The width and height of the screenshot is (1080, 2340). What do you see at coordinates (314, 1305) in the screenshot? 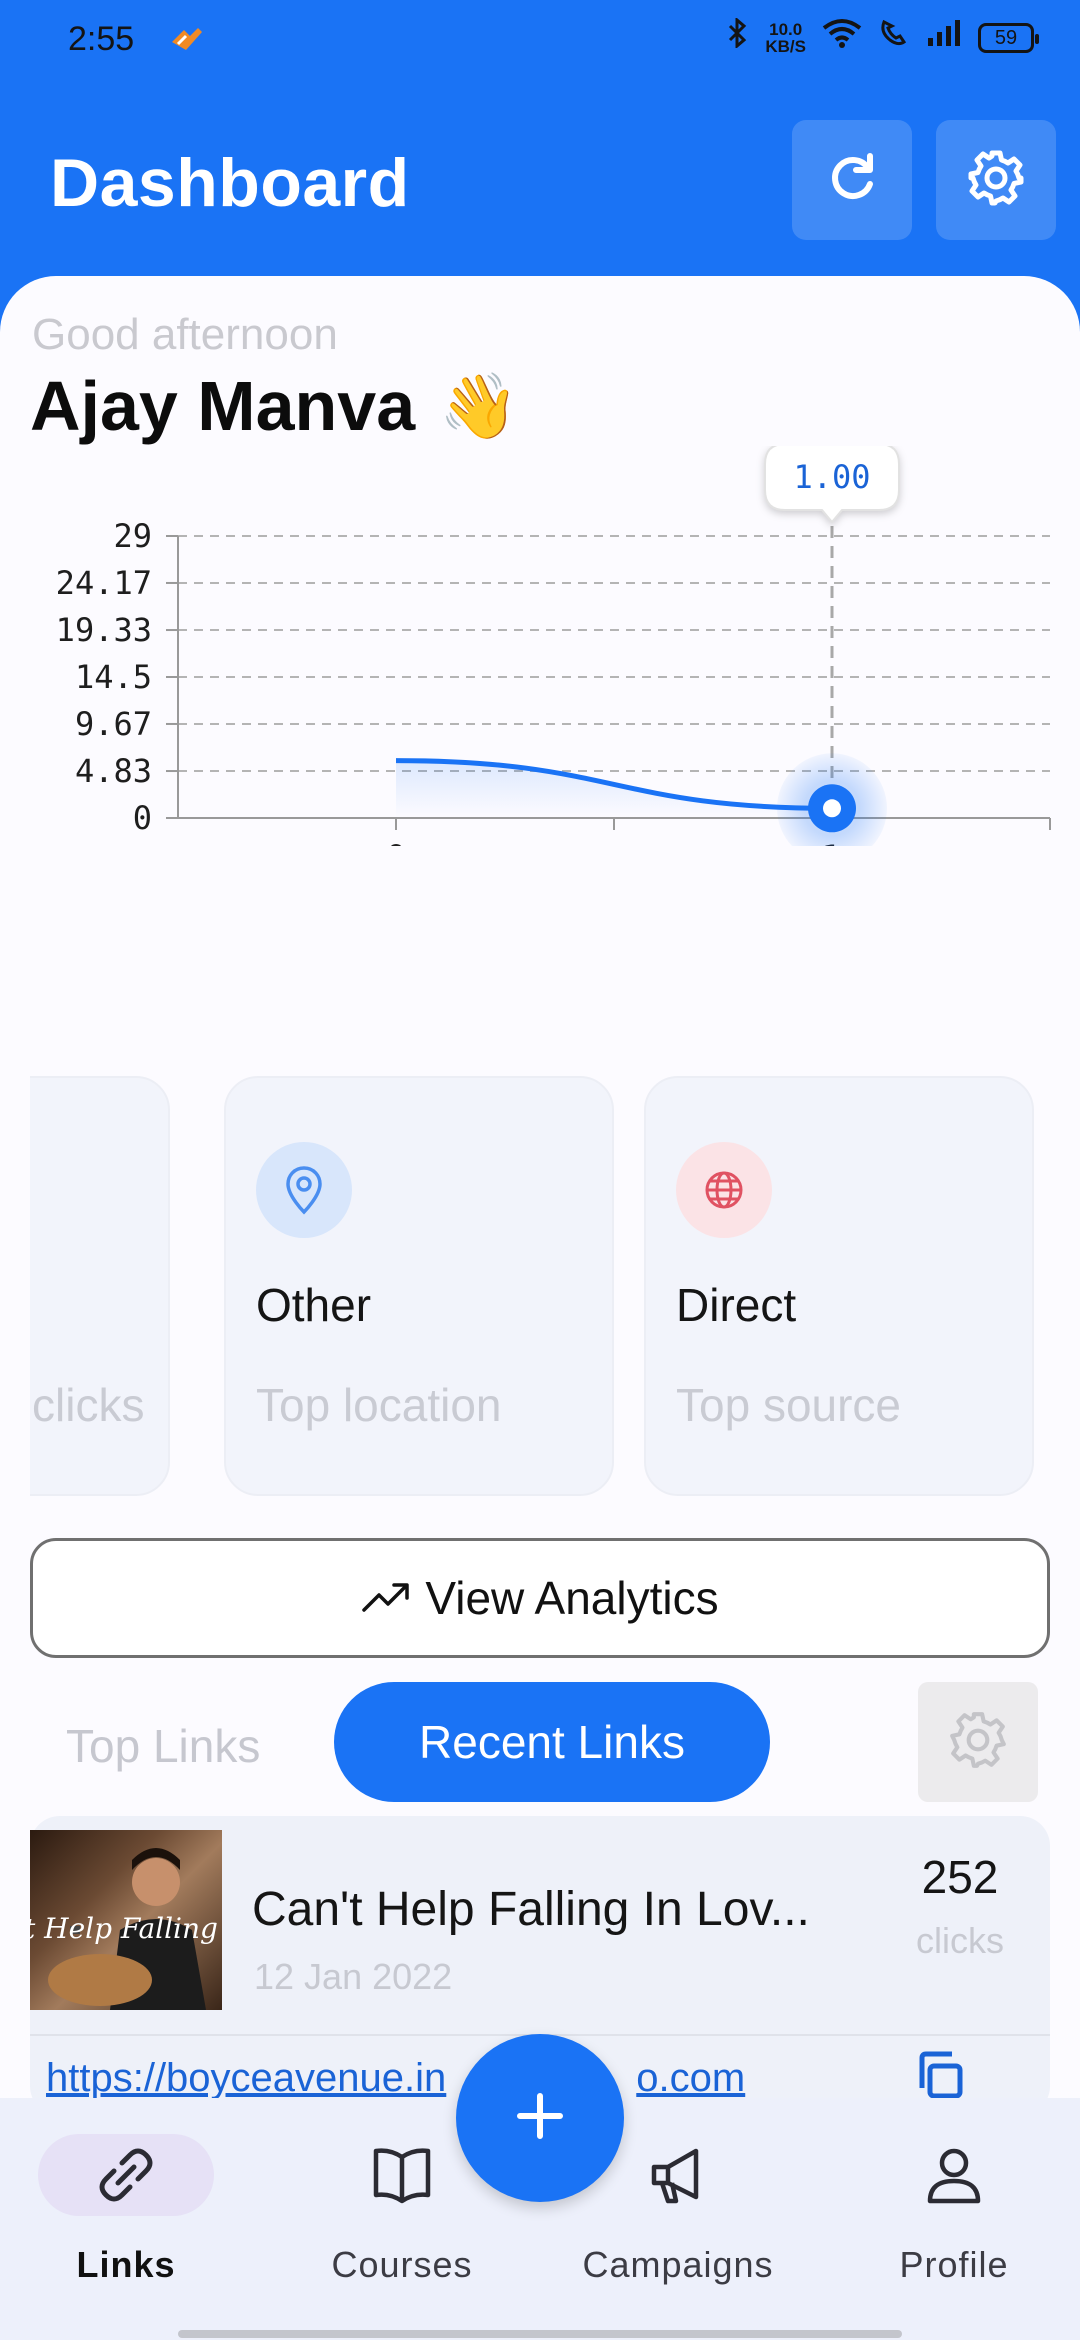
I see `stat-value: Other` at bounding box center [314, 1305].